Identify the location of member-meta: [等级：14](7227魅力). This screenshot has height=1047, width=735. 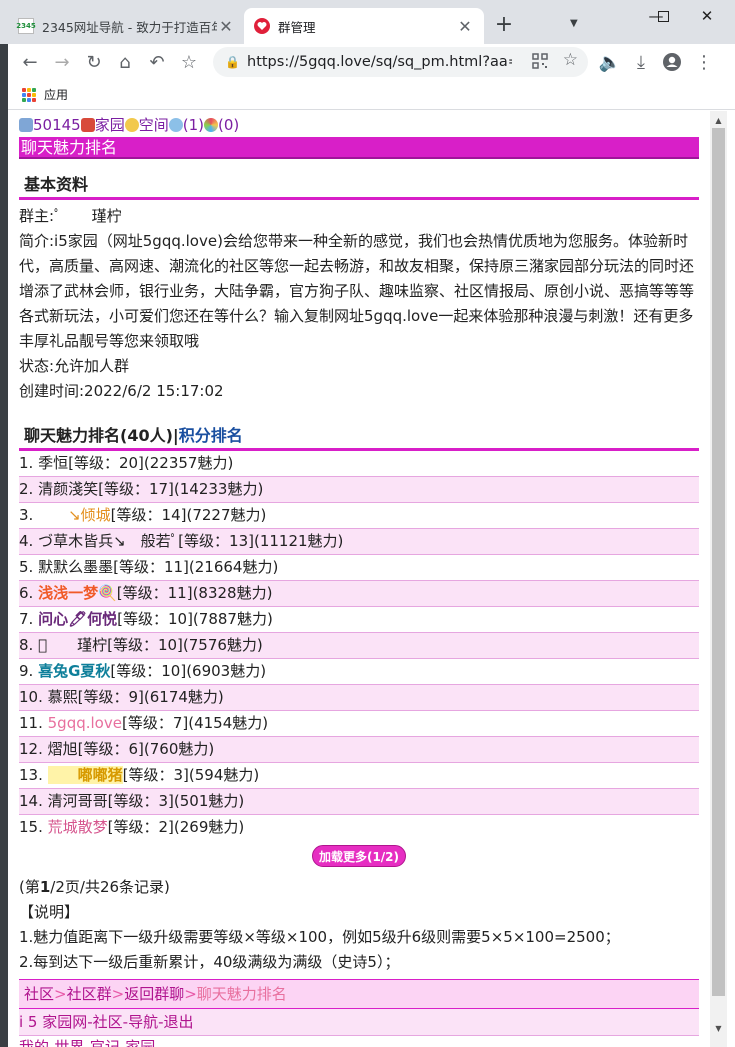
(188, 515).